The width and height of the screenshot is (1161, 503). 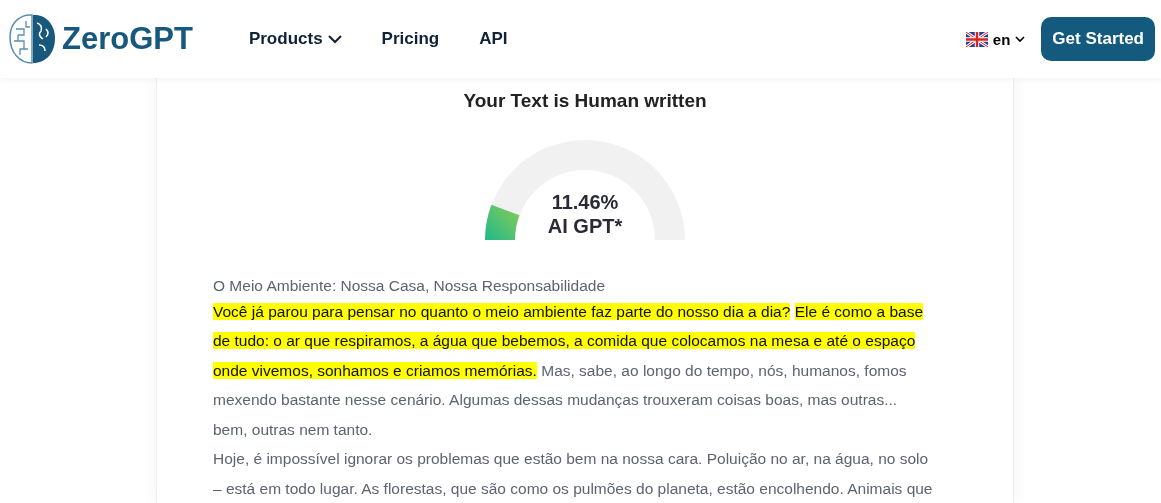 What do you see at coordinates (976, 39) in the screenshot?
I see `flag-icon` at bounding box center [976, 39].